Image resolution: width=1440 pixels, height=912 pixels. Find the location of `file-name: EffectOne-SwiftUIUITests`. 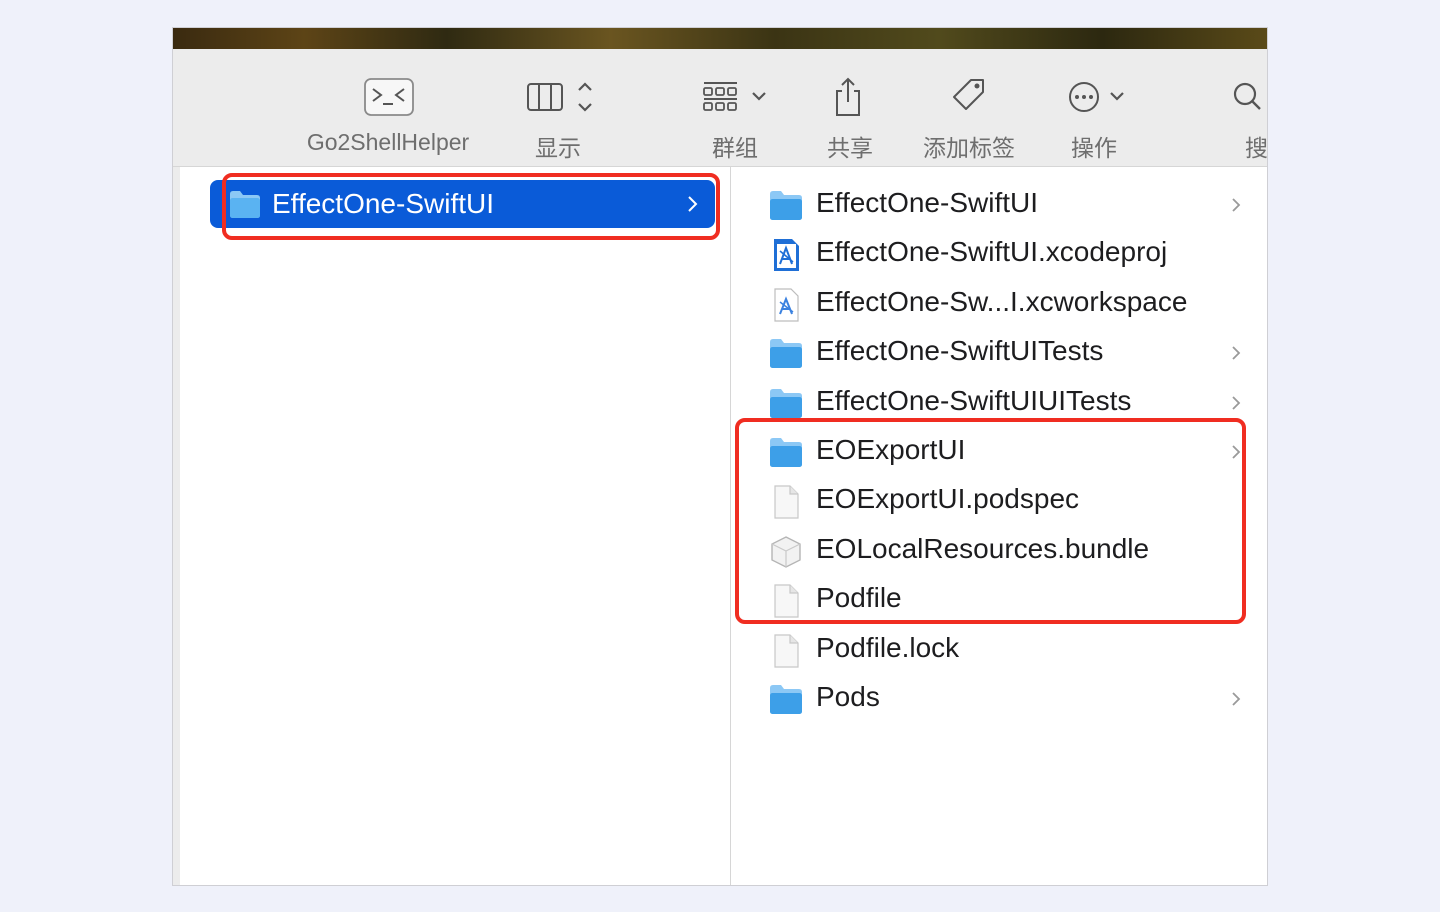

file-name: EffectOne-SwiftUIUITests is located at coordinates (974, 400).